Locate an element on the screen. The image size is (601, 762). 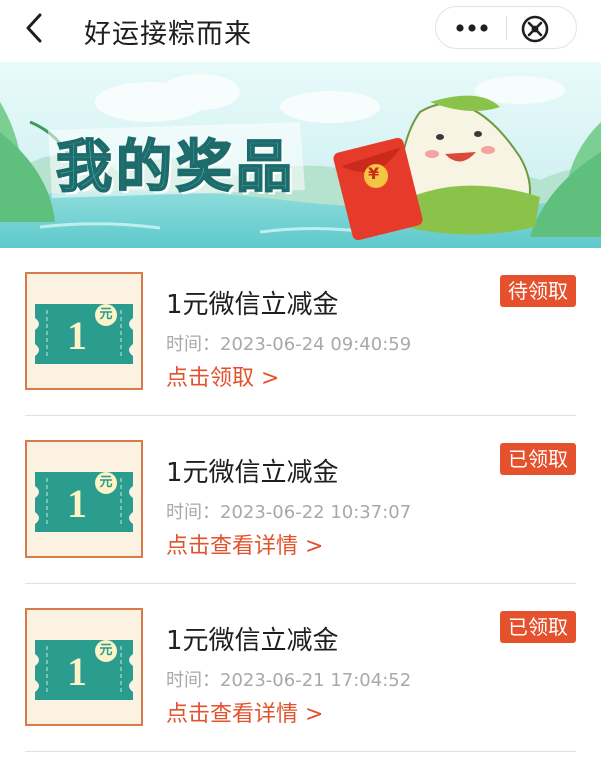
prize-time: 时间：2023-06-24 09:40:59 is located at coordinates (289, 344).